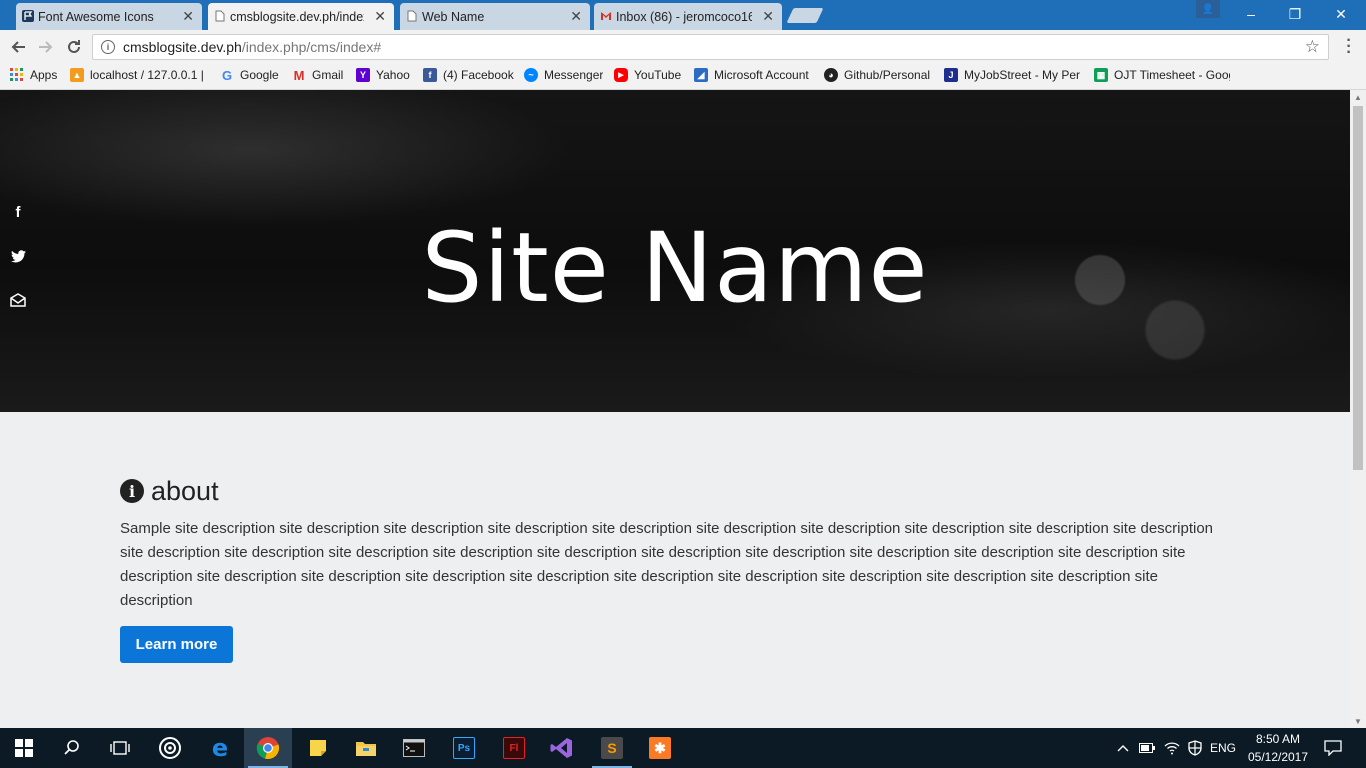 This screenshot has width=1366, height=768. I want to click on reload-icon, so click(74, 47).